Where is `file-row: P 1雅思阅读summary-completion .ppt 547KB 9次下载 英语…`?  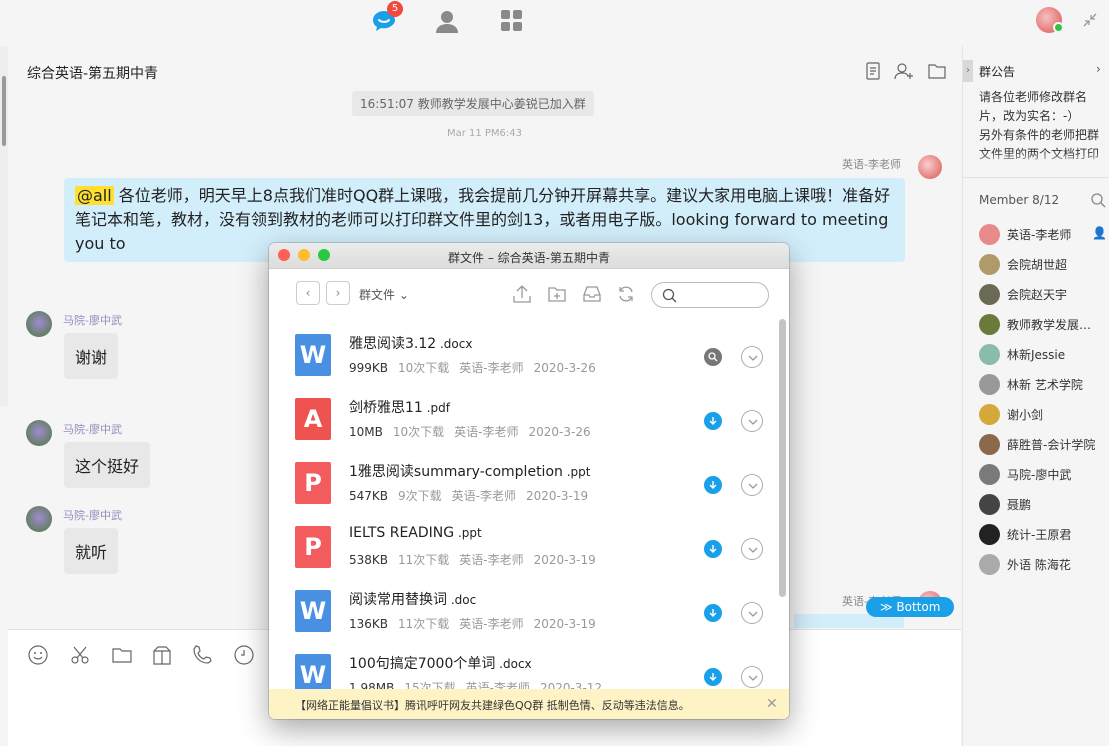 file-row: P 1雅思阅读summary-completion .ppt 547KB 9次下载 英语… is located at coordinates (523, 479).